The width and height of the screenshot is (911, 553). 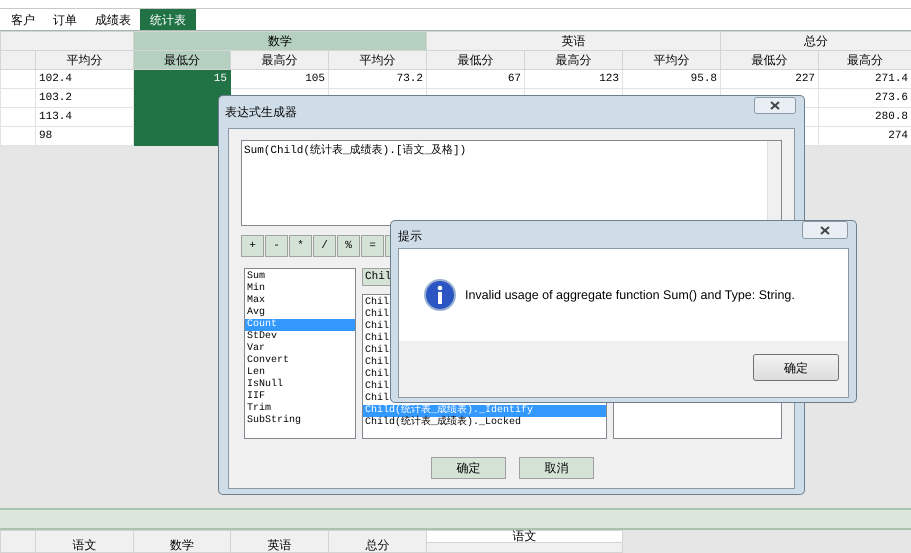 What do you see at coordinates (300, 361) in the screenshot?
I see `list-item: Convert` at bounding box center [300, 361].